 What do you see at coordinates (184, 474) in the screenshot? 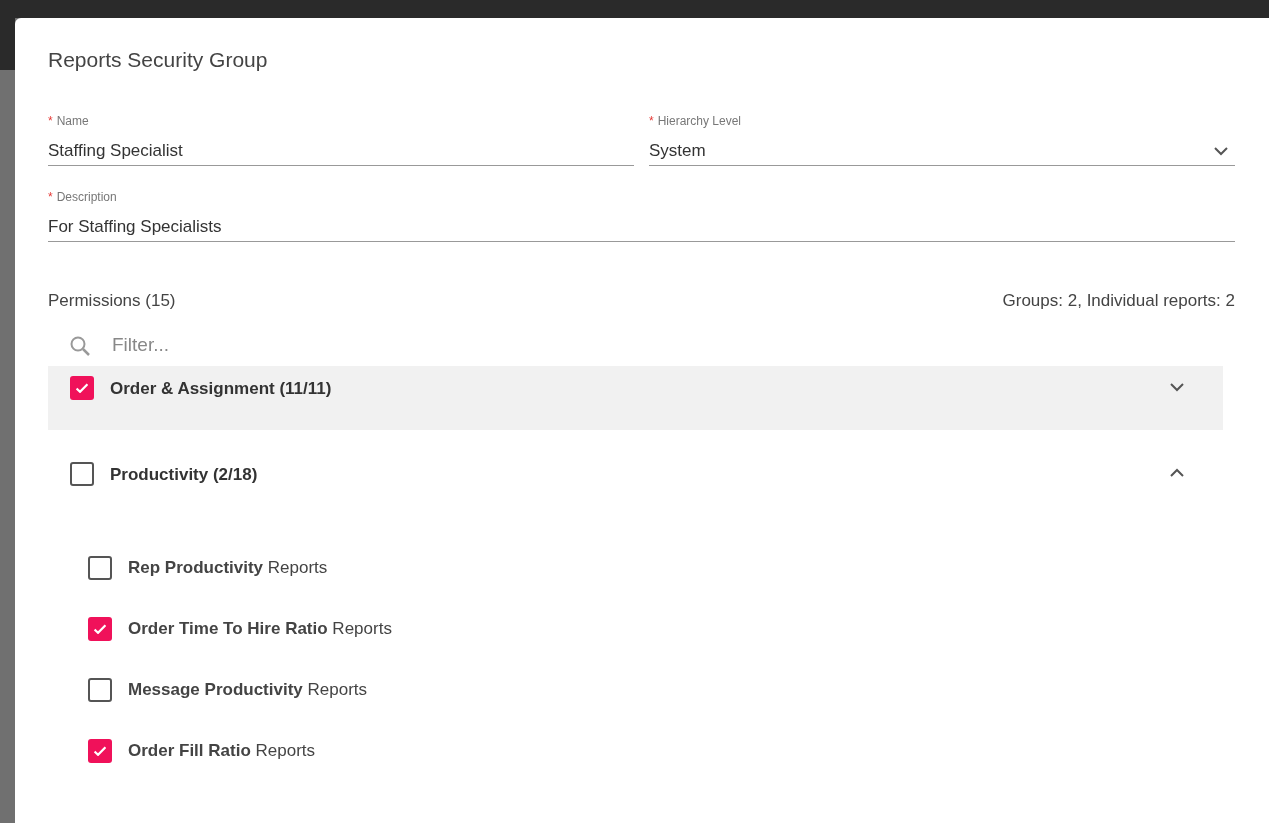
I see `group-label: Productivity (2/18)` at bounding box center [184, 474].